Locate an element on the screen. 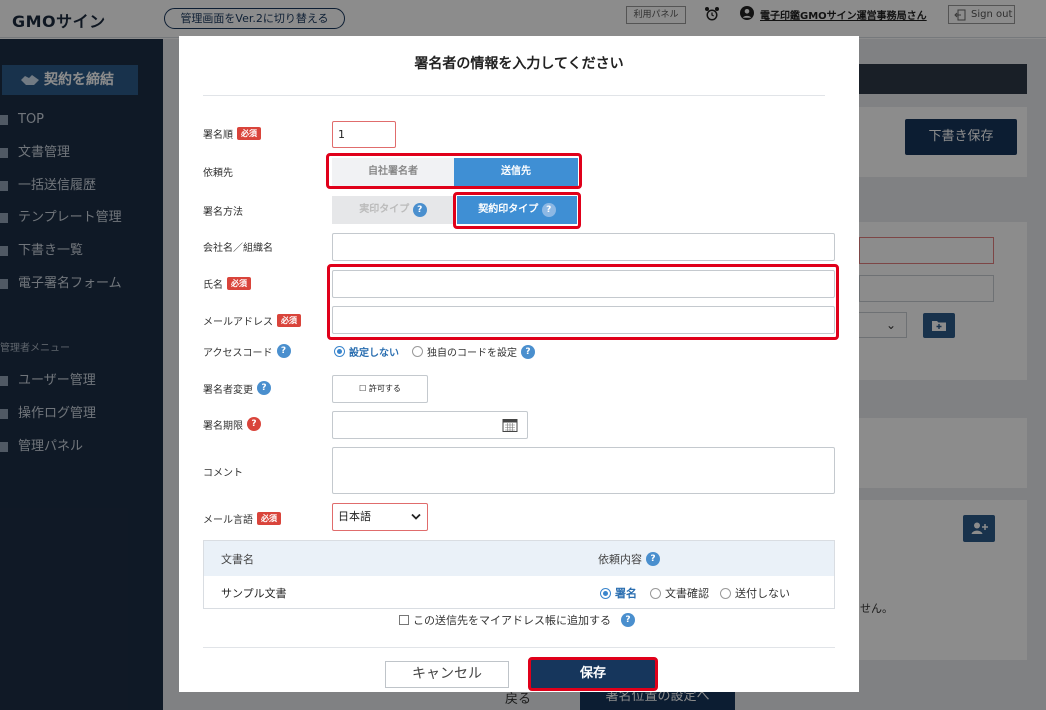 This screenshot has height=710, width=1046. deadline-label: 署名期限 ? is located at coordinates (232, 424).